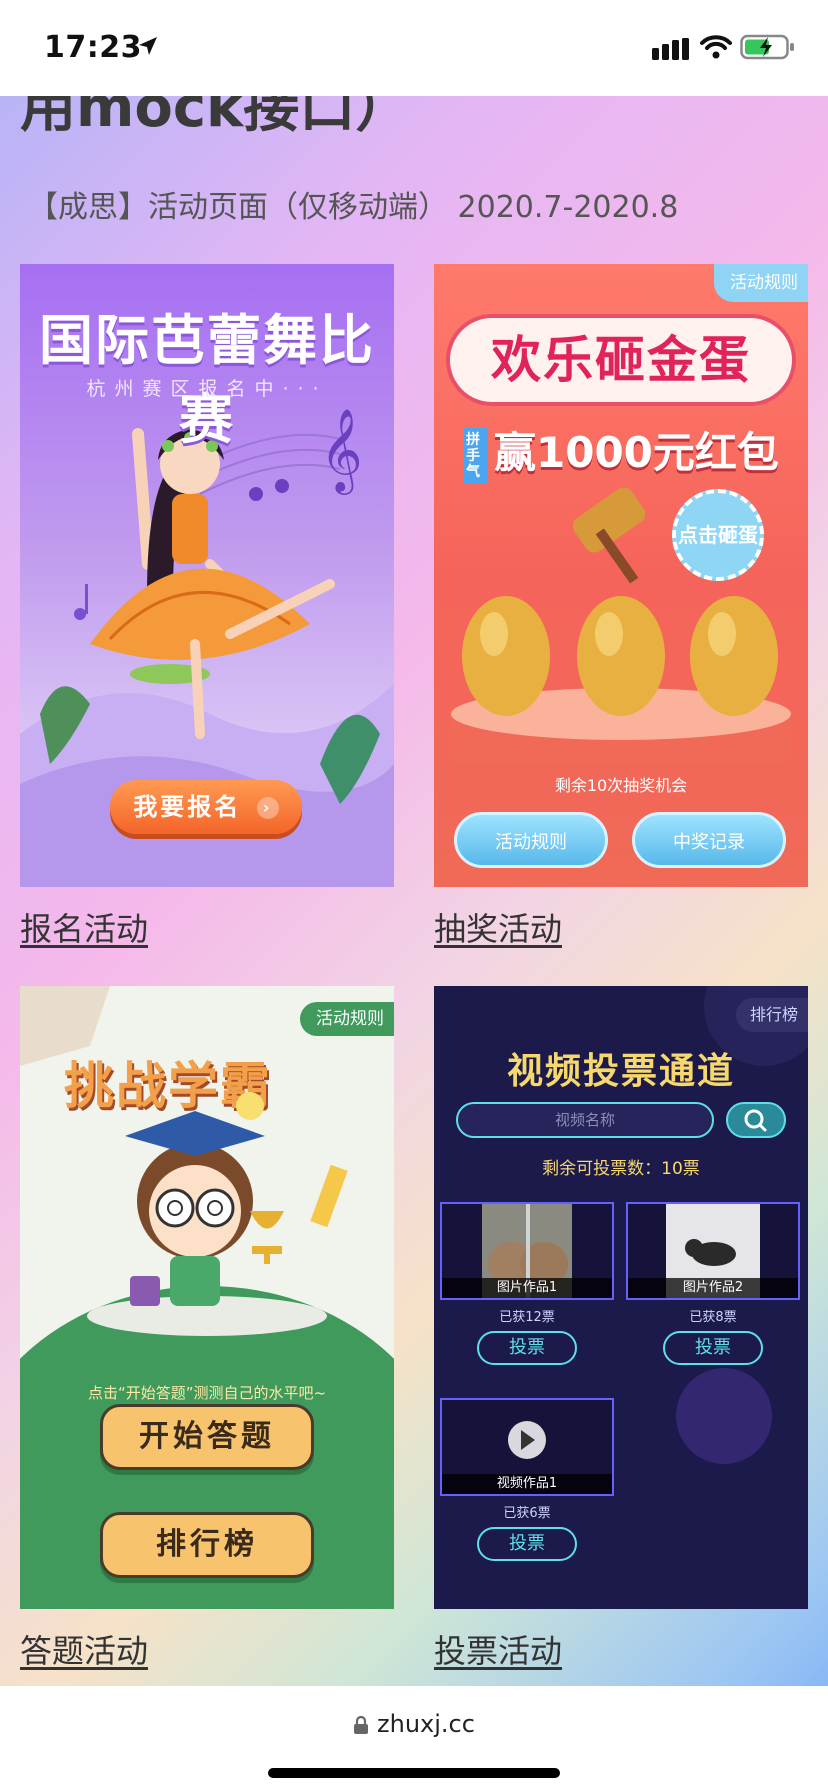 This screenshot has height=1792, width=828. Describe the element at coordinates (713, 1288) in the screenshot. I see `vote-item-label: 图片作品2` at that location.